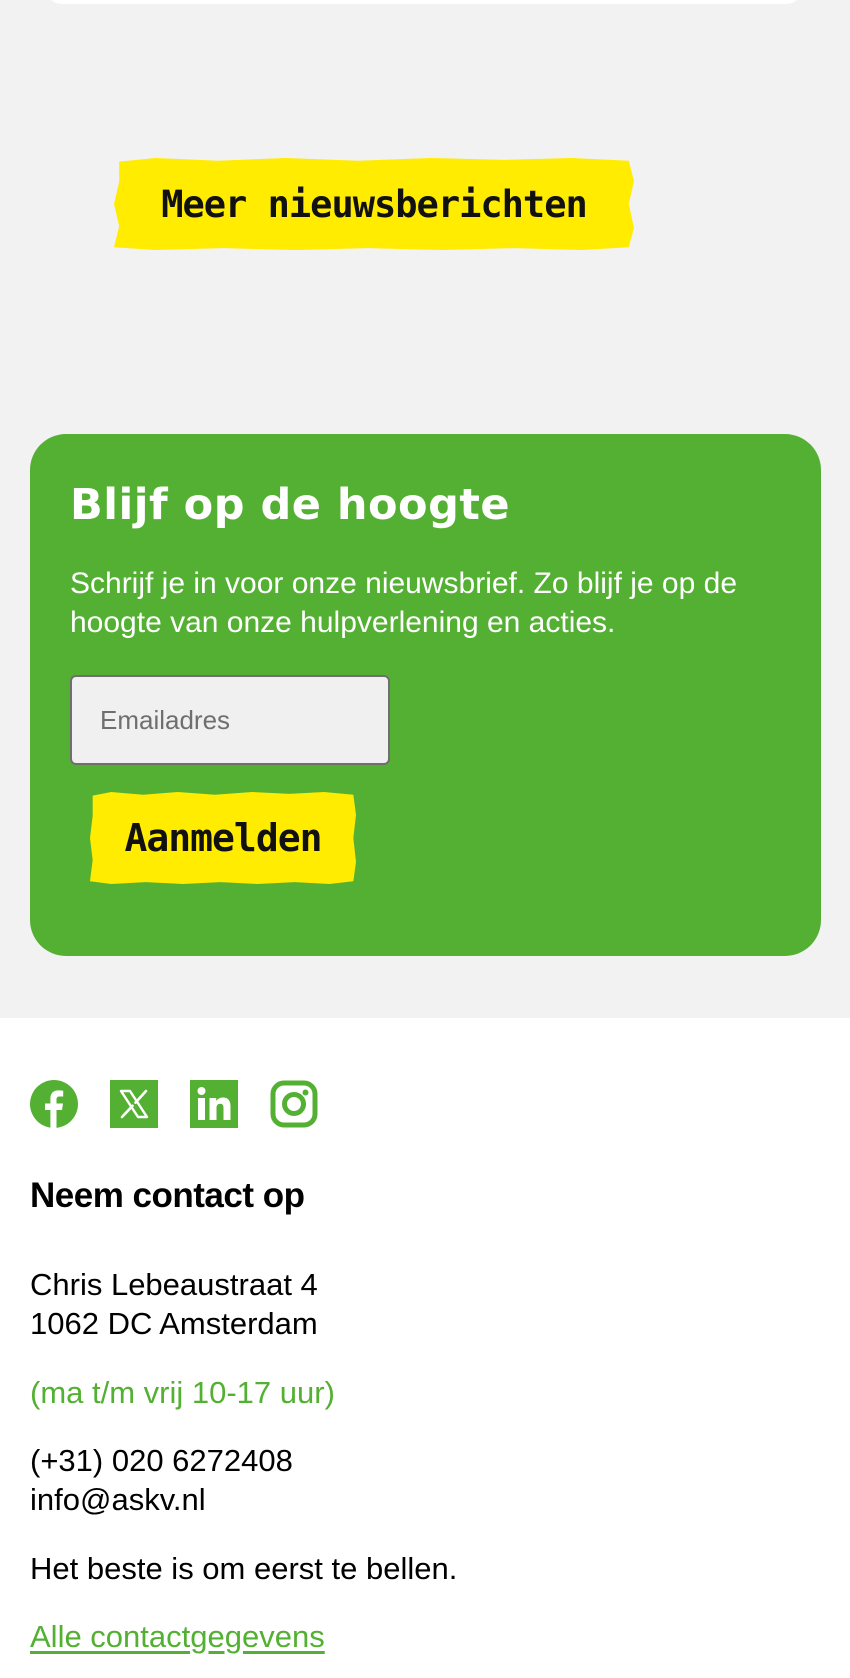  What do you see at coordinates (223, 838) in the screenshot?
I see `signup-button: Aanmelden` at bounding box center [223, 838].